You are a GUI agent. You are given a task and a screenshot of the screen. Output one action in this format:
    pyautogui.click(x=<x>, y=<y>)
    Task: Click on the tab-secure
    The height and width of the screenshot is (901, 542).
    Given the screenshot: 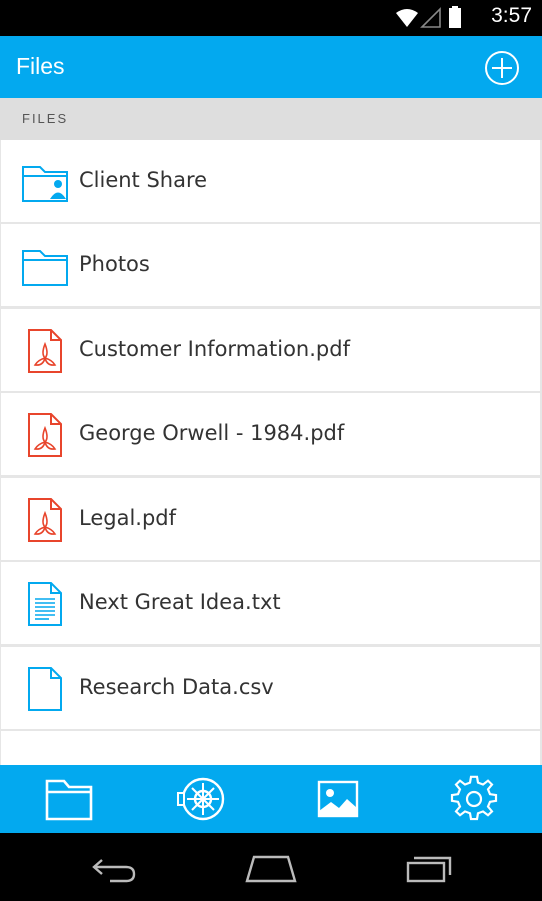 What is the action you would take?
    pyautogui.click(x=202, y=799)
    